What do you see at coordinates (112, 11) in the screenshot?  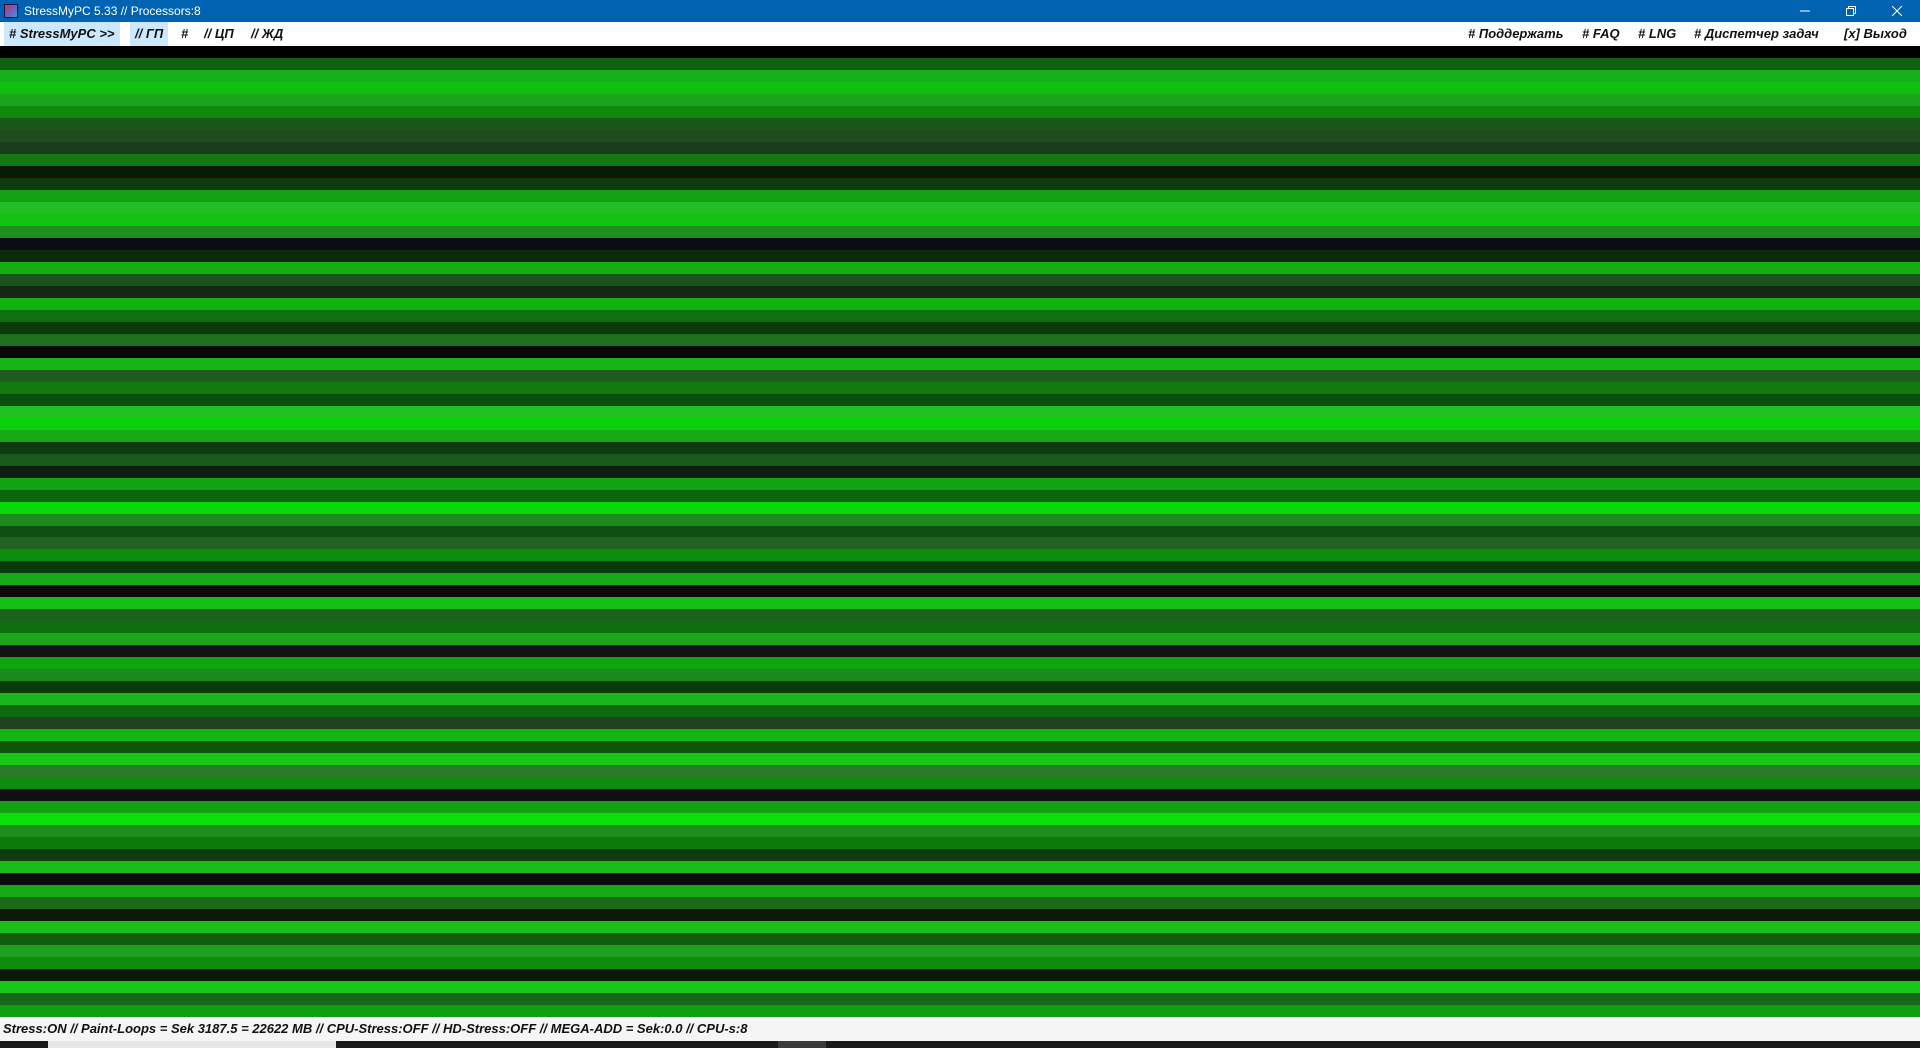 I see `window-title: StressMyPC 5.33 // Processors:8` at bounding box center [112, 11].